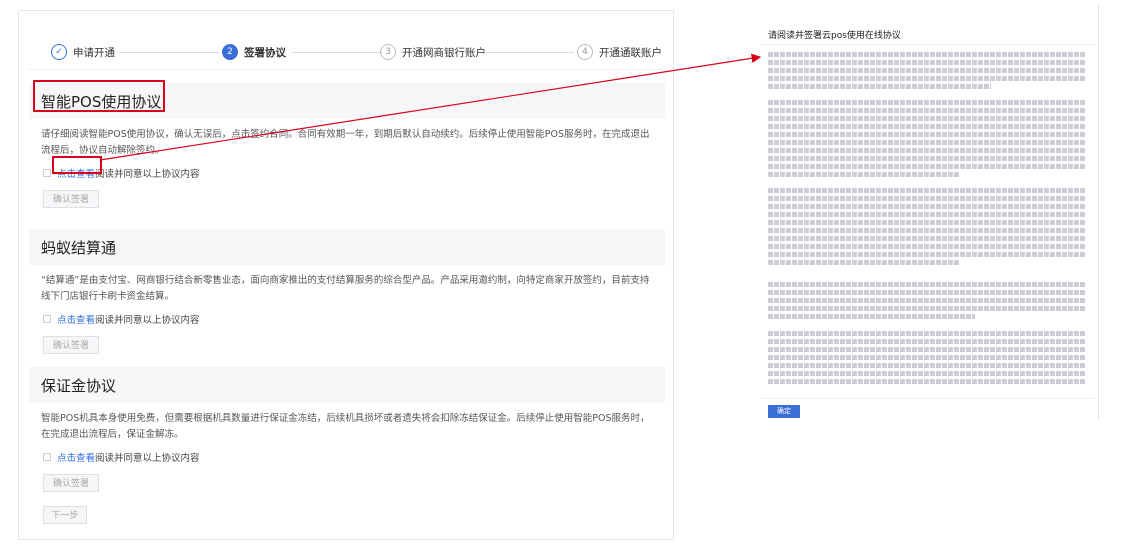  Describe the element at coordinates (928, 44) in the screenshot. I see `modal-title-divider` at that location.